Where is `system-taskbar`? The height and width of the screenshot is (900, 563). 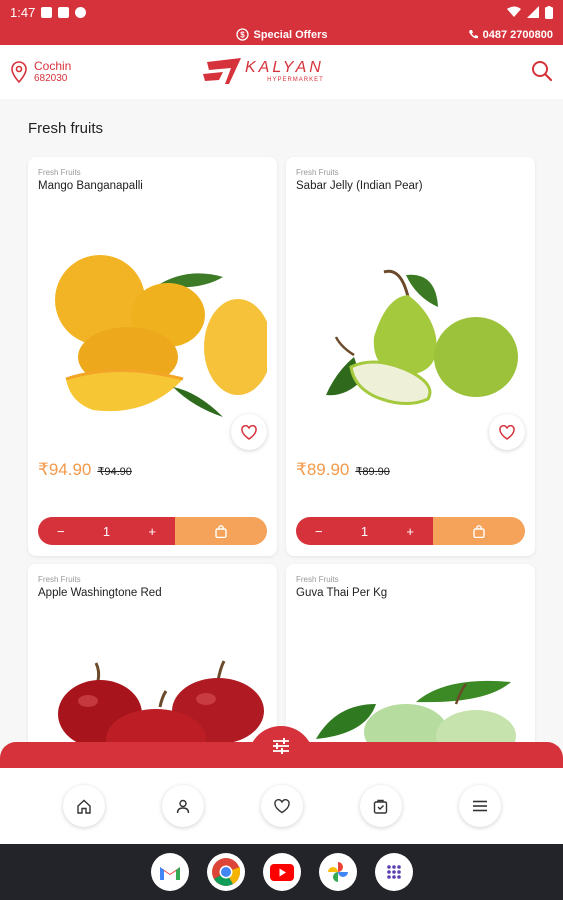
system-taskbar is located at coordinates (281, 872).